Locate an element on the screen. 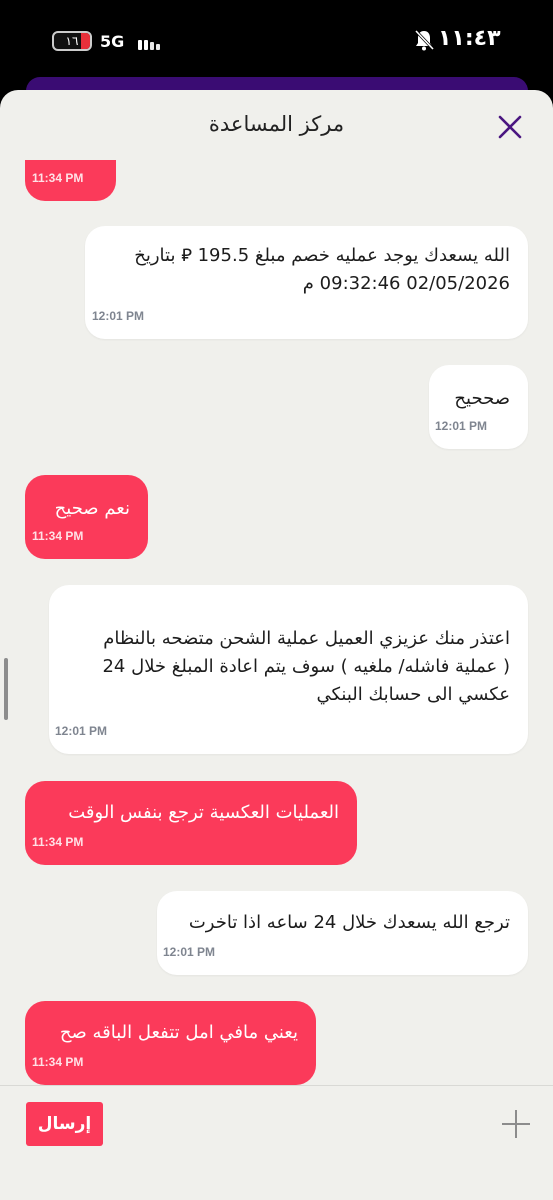  message-text: العمليات العكسية ترجع بنفس الوقت is located at coordinates (203, 812).